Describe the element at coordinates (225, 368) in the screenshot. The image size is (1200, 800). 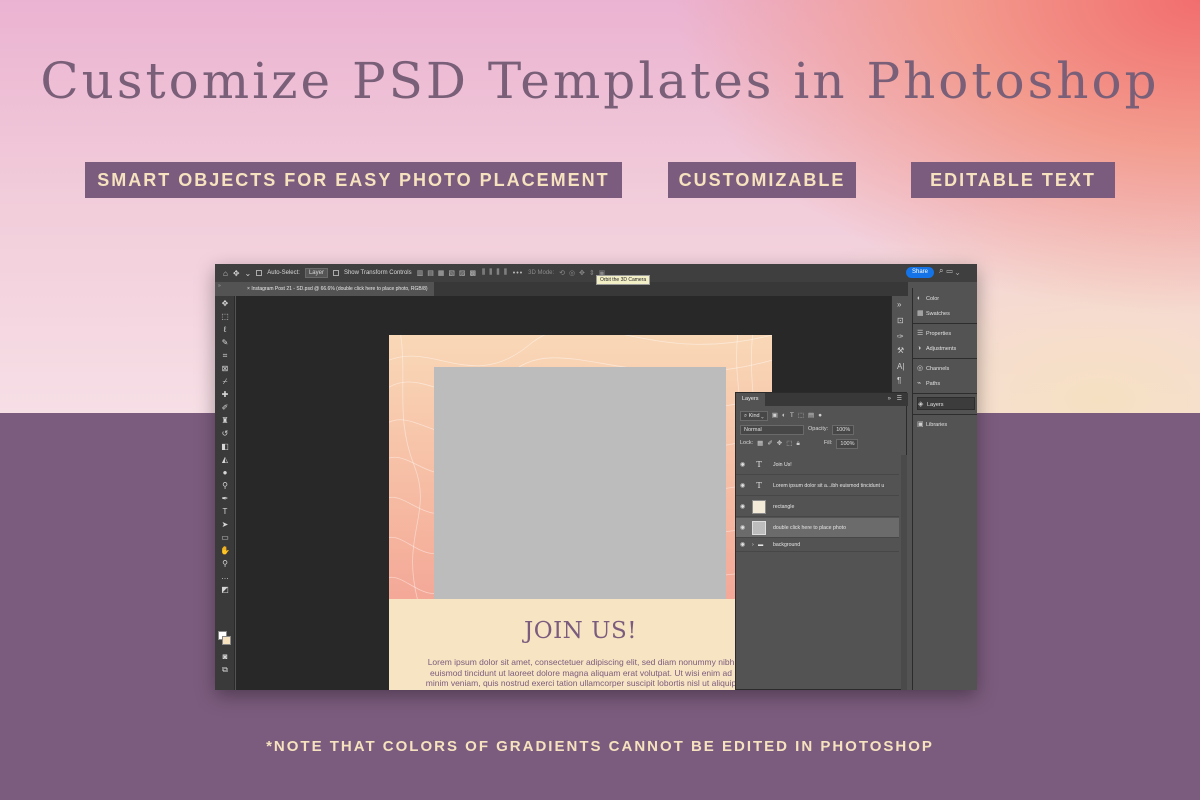
I see `frame-tool-icon: ⊠` at that location.